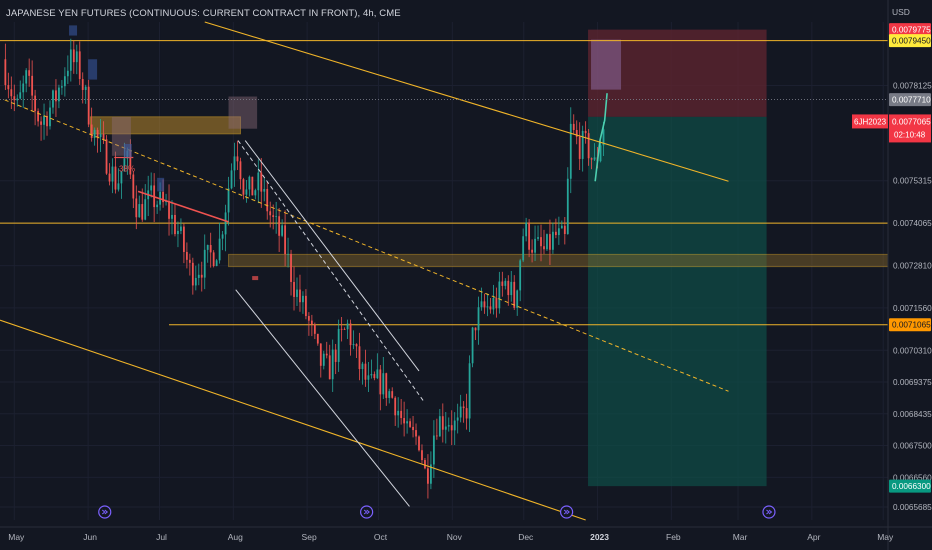 This screenshot has width=932, height=550. Describe the element at coordinates (740, 537) in the screenshot. I see `time-tick-label: Mar` at that location.